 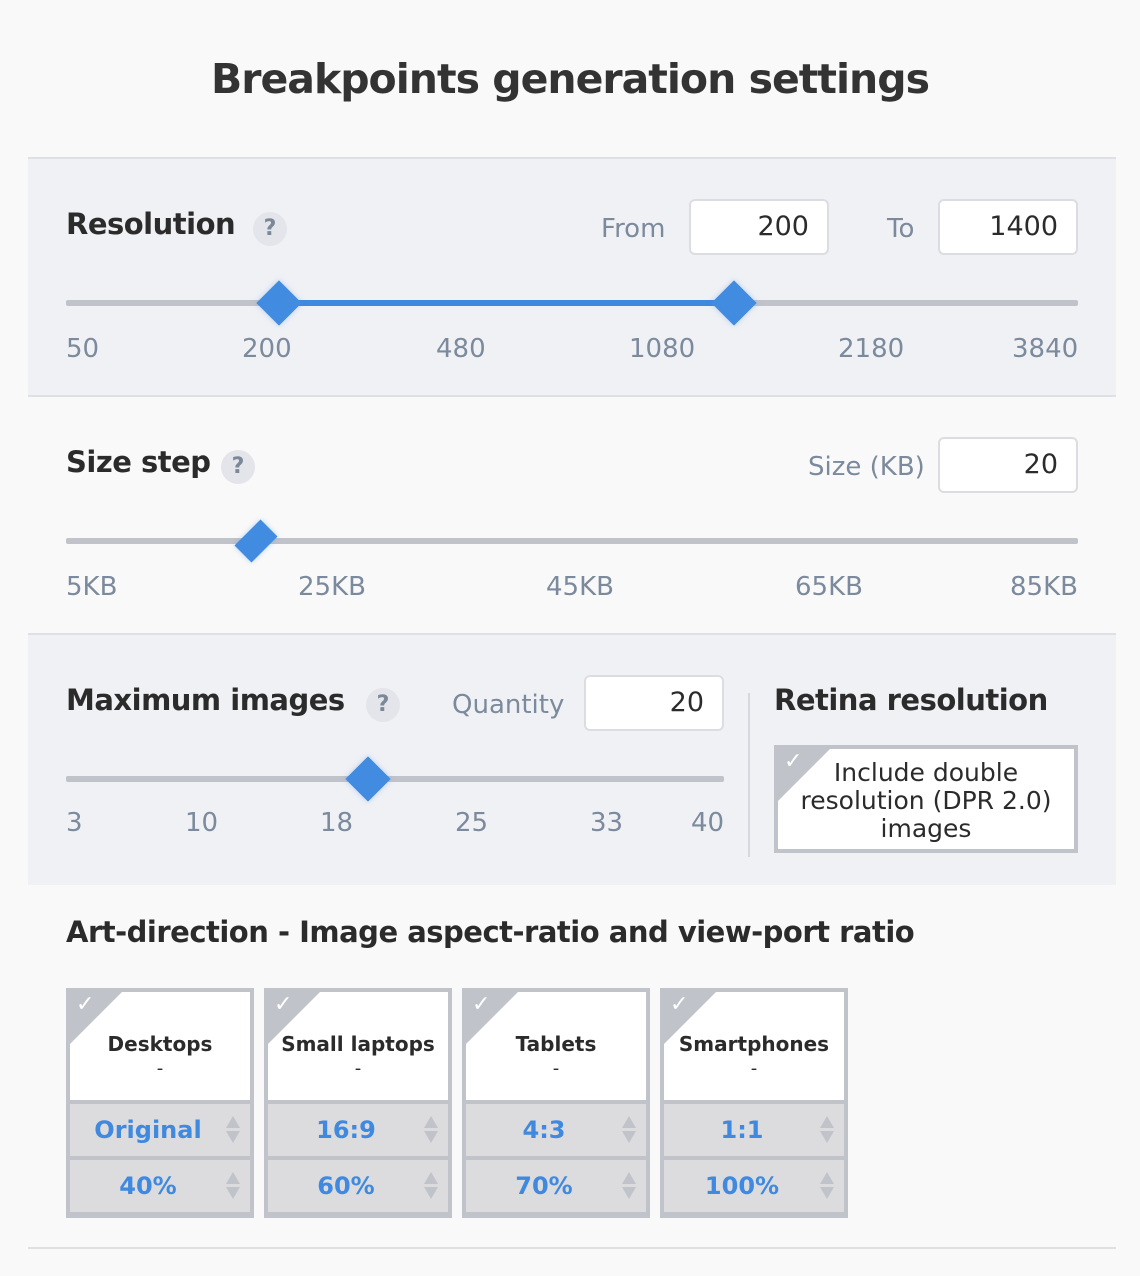 I want to click on aspect-ratio-spinner: 1:1, so click(x=754, y=1130).